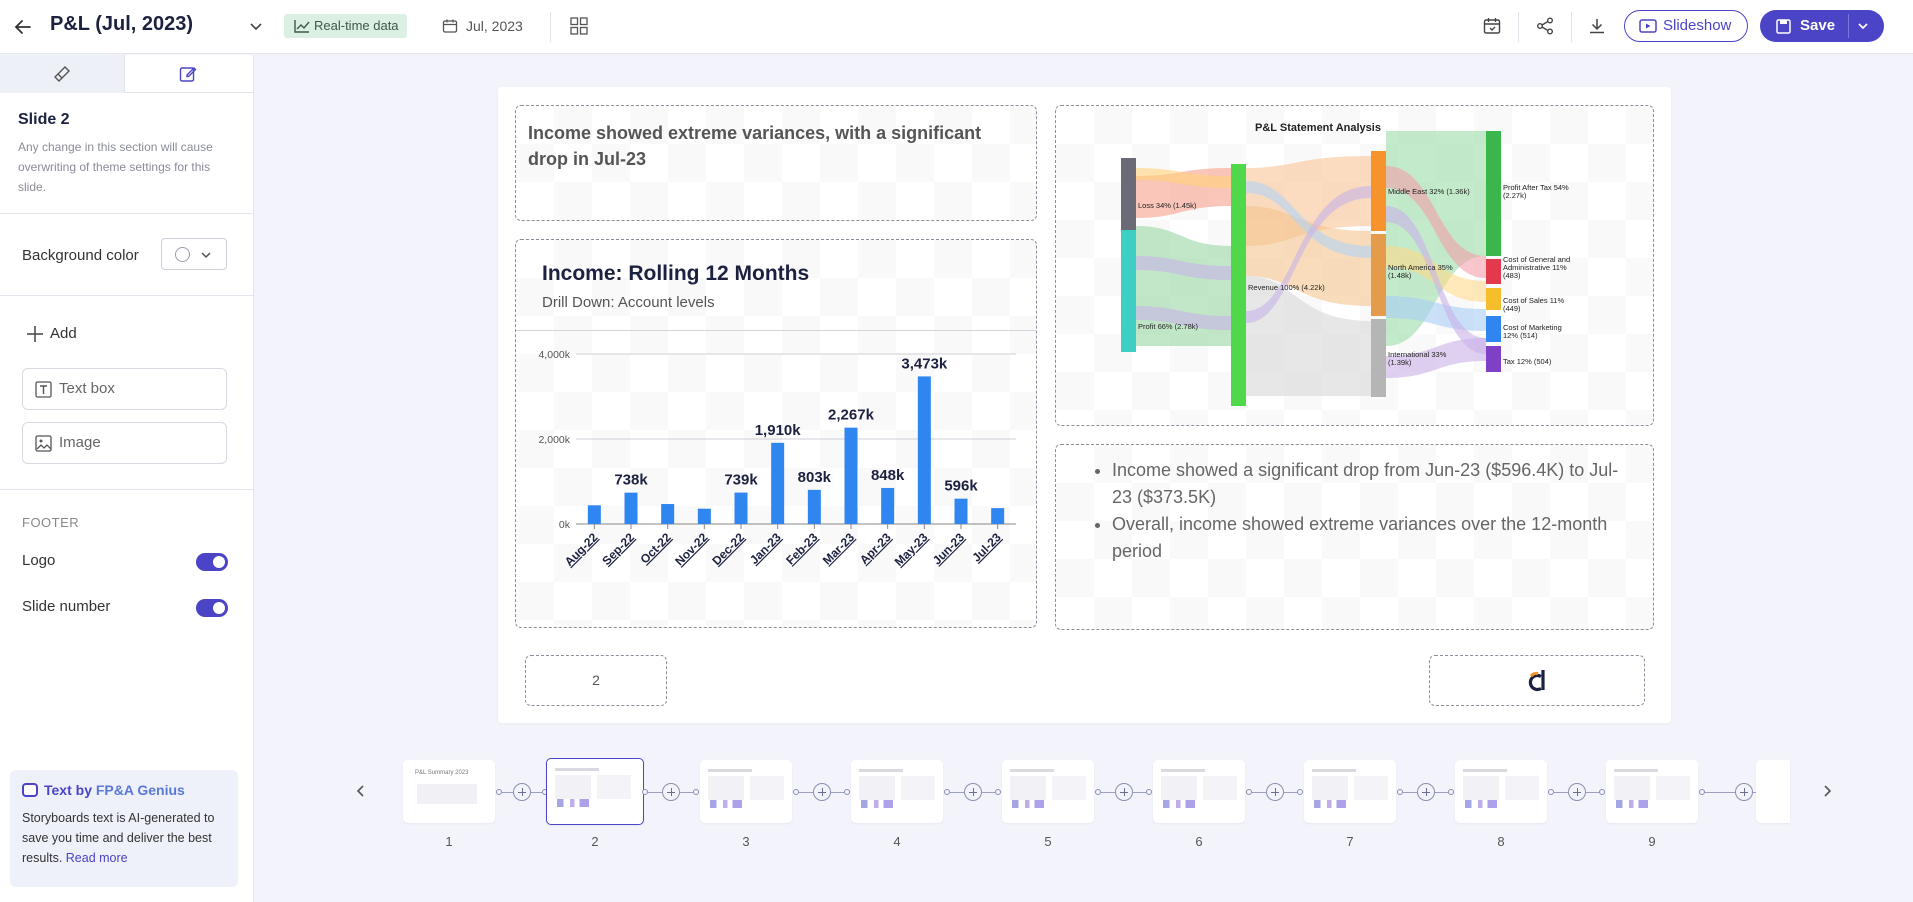  Describe the element at coordinates (628, 302) in the screenshot. I see `chart-subtitle: Drill Down: Account levels` at that location.